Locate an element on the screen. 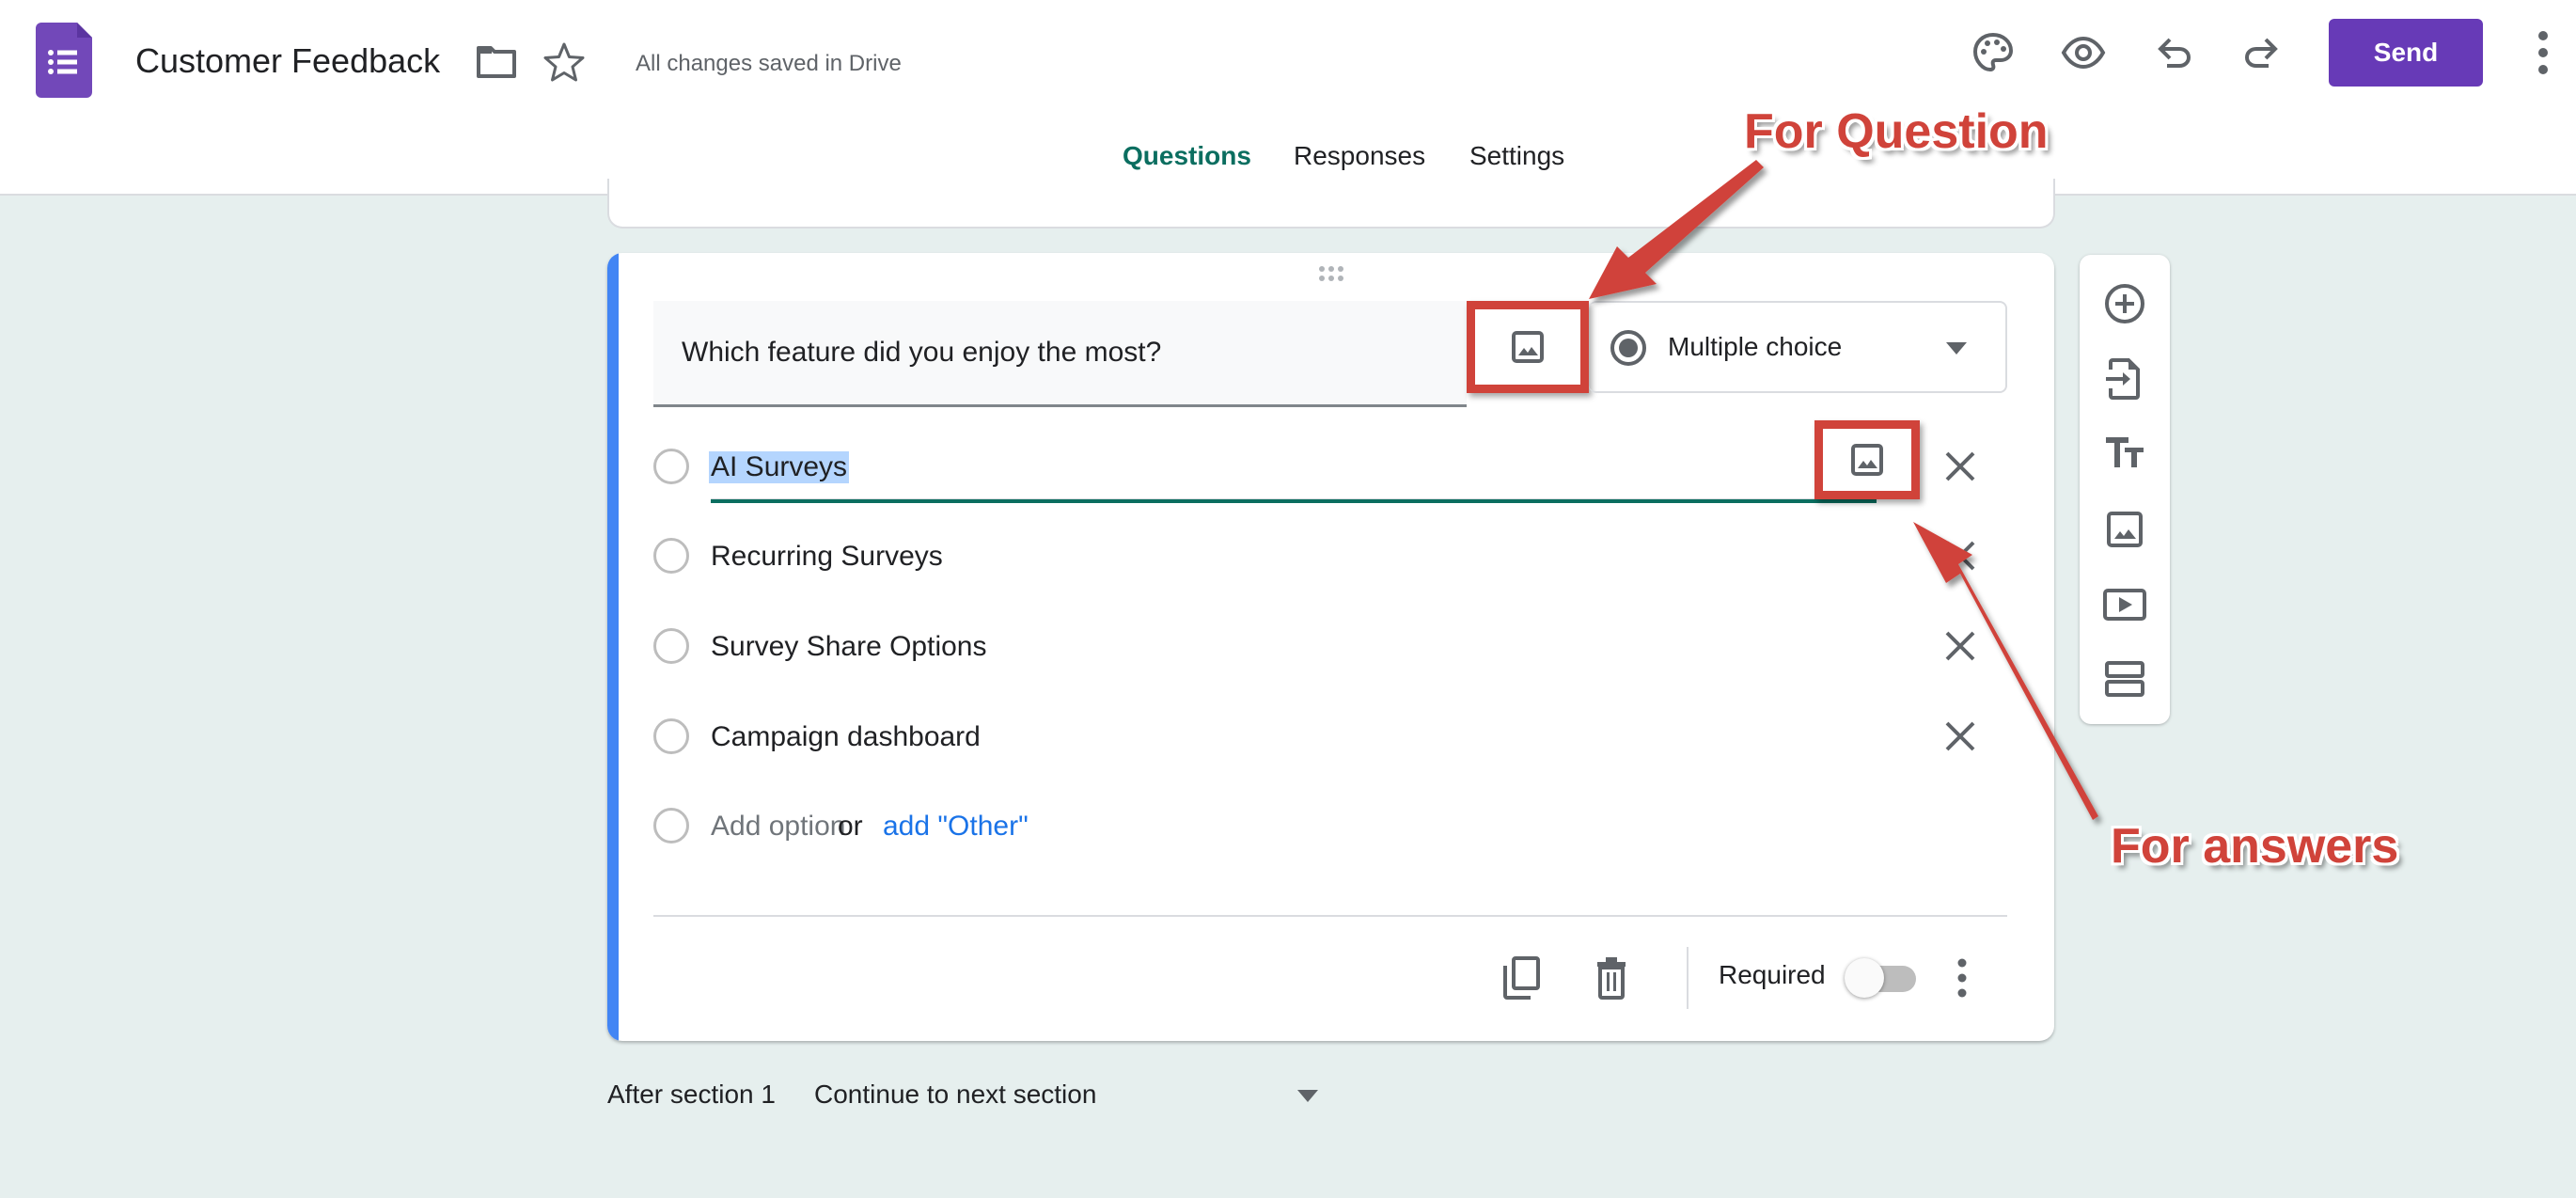  card-footer-divider is located at coordinates (1330, 916).